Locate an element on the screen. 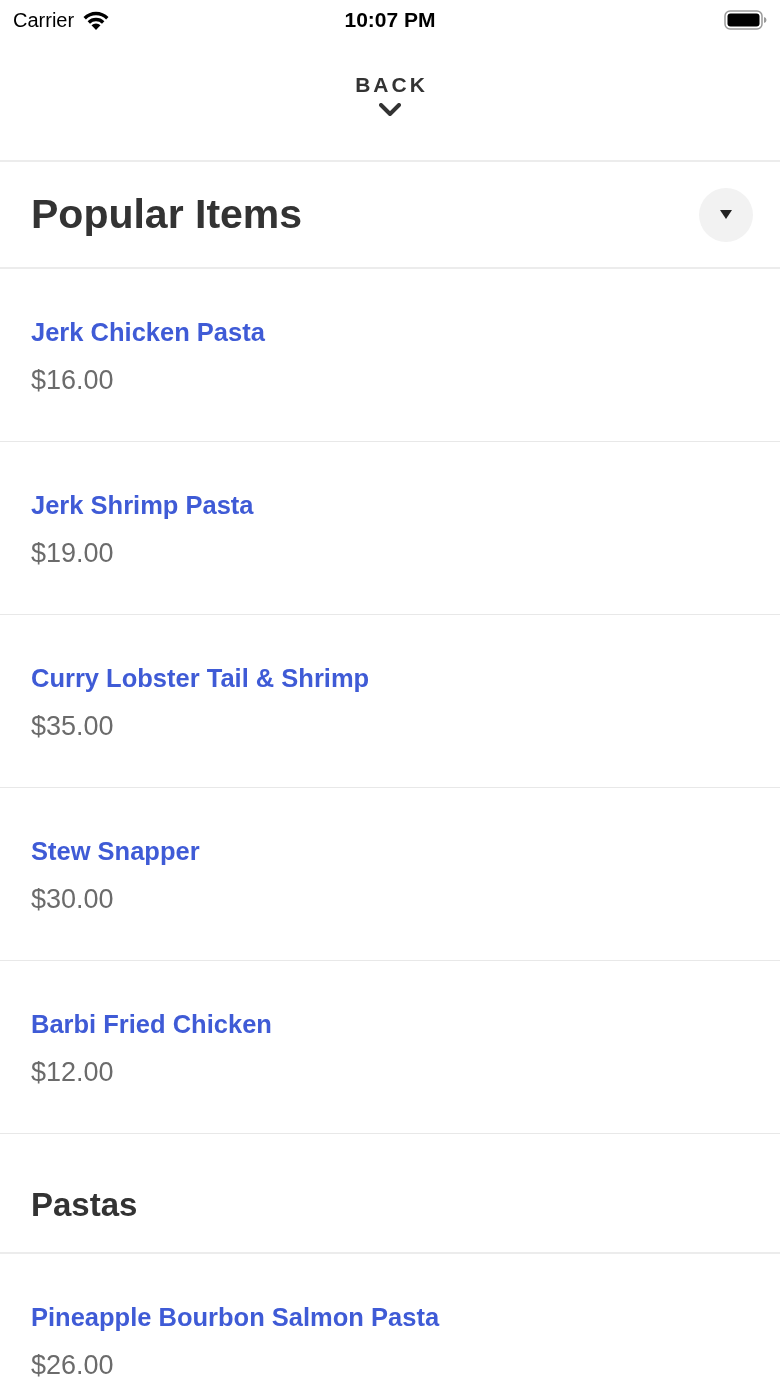 This screenshot has height=1387, width=780. chevron-down-icon is located at coordinates (390, 110).